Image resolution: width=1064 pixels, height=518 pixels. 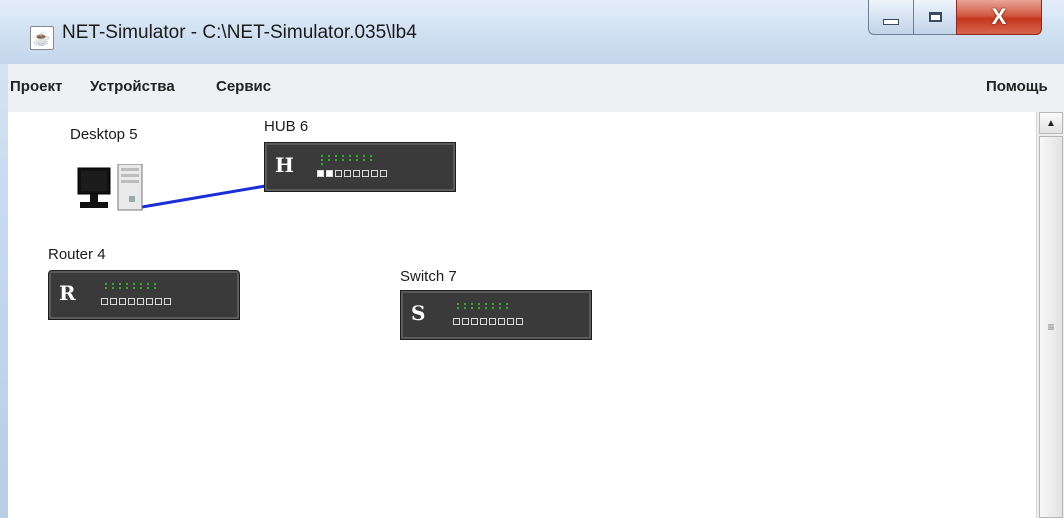 I want to click on switch-ports, so click(x=488, y=321).